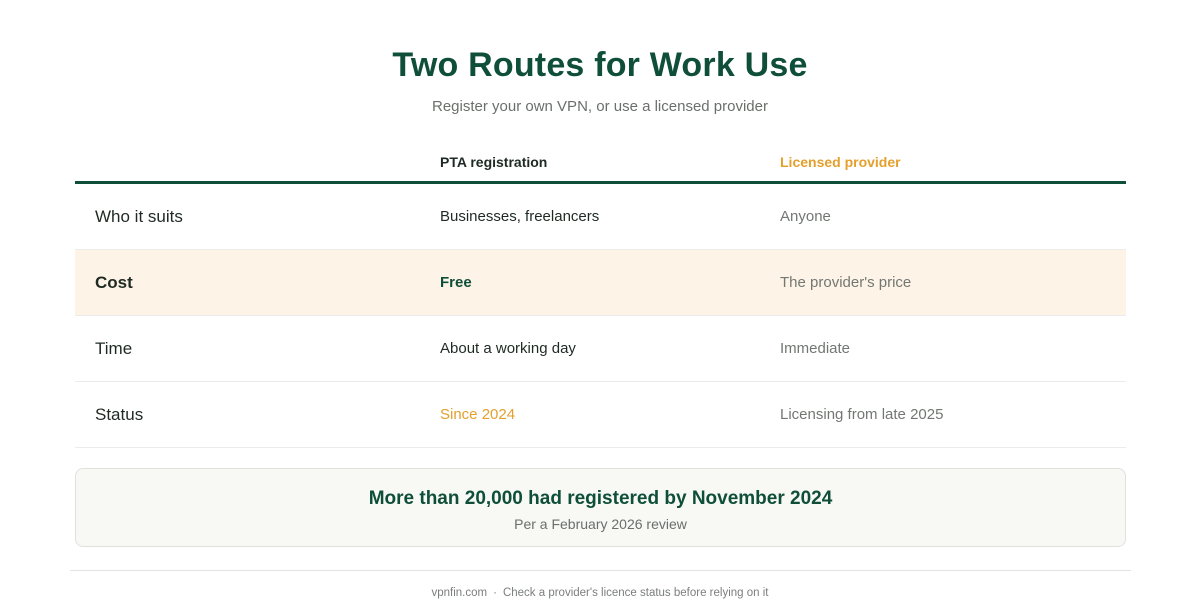 The image size is (1200, 614). I want to click on row-label: Cost, so click(114, 282).